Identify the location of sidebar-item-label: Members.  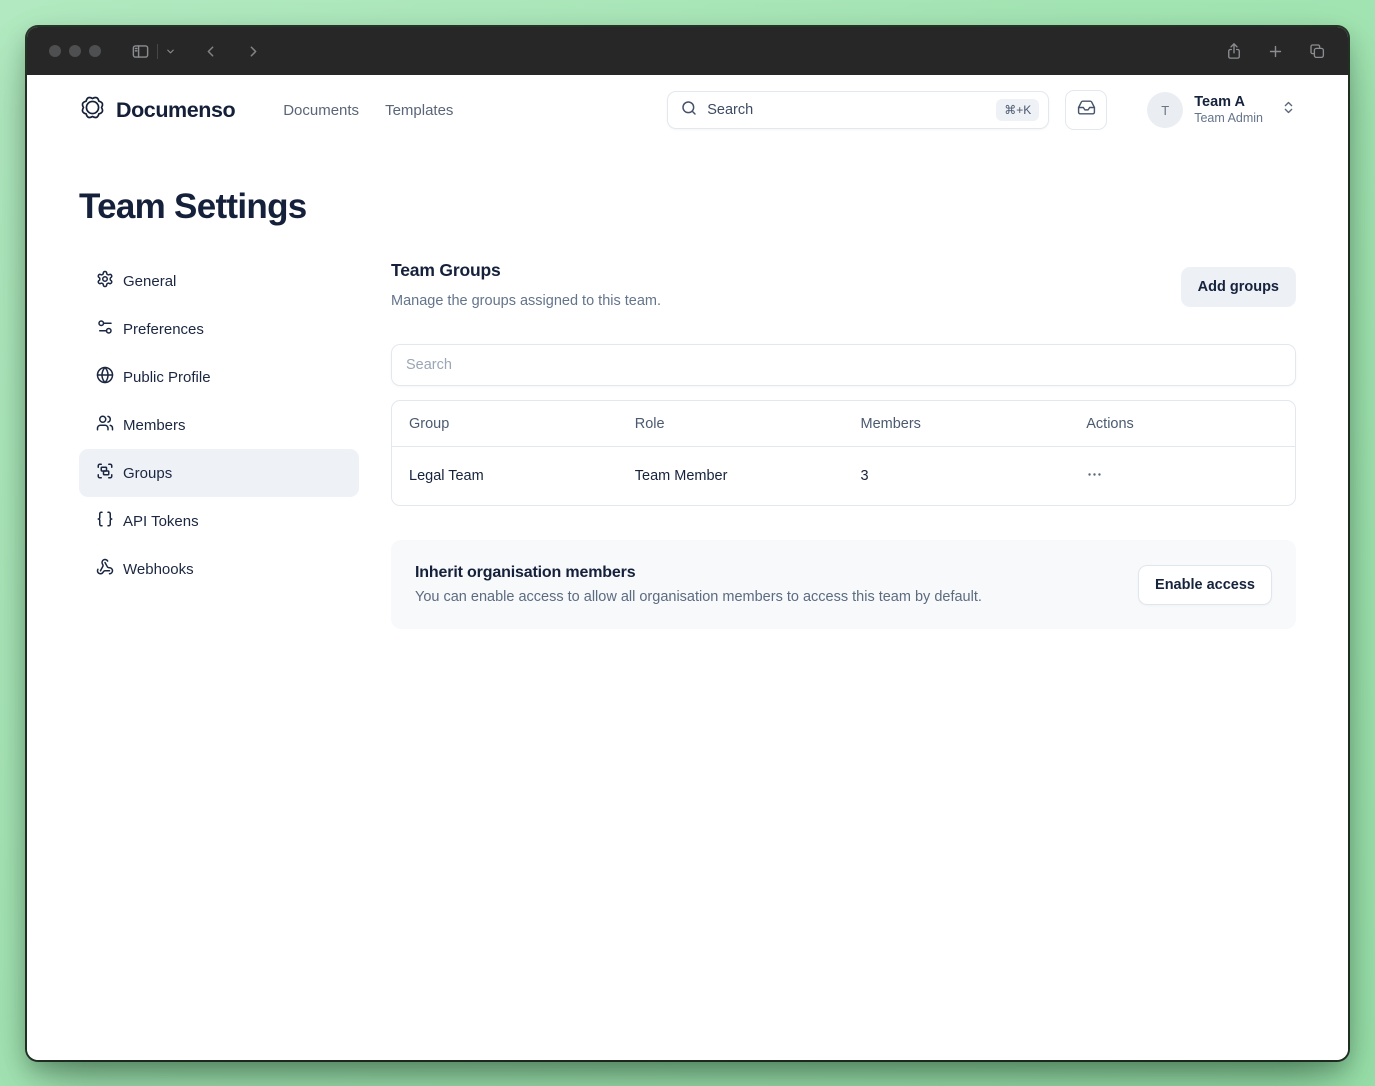
(154, 425).